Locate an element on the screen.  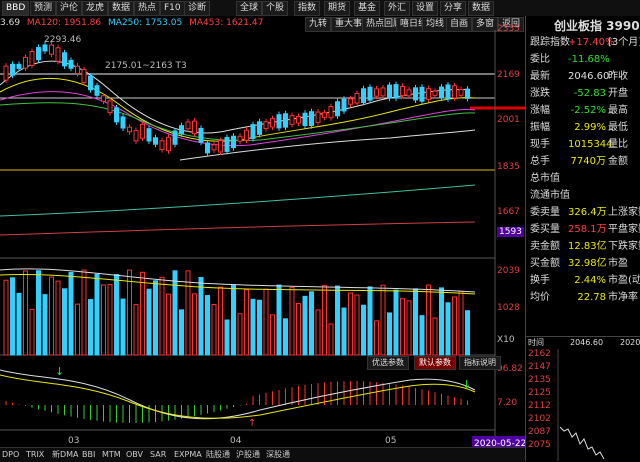
quote-value: 258.1万 is located at coordinates (587, 229).